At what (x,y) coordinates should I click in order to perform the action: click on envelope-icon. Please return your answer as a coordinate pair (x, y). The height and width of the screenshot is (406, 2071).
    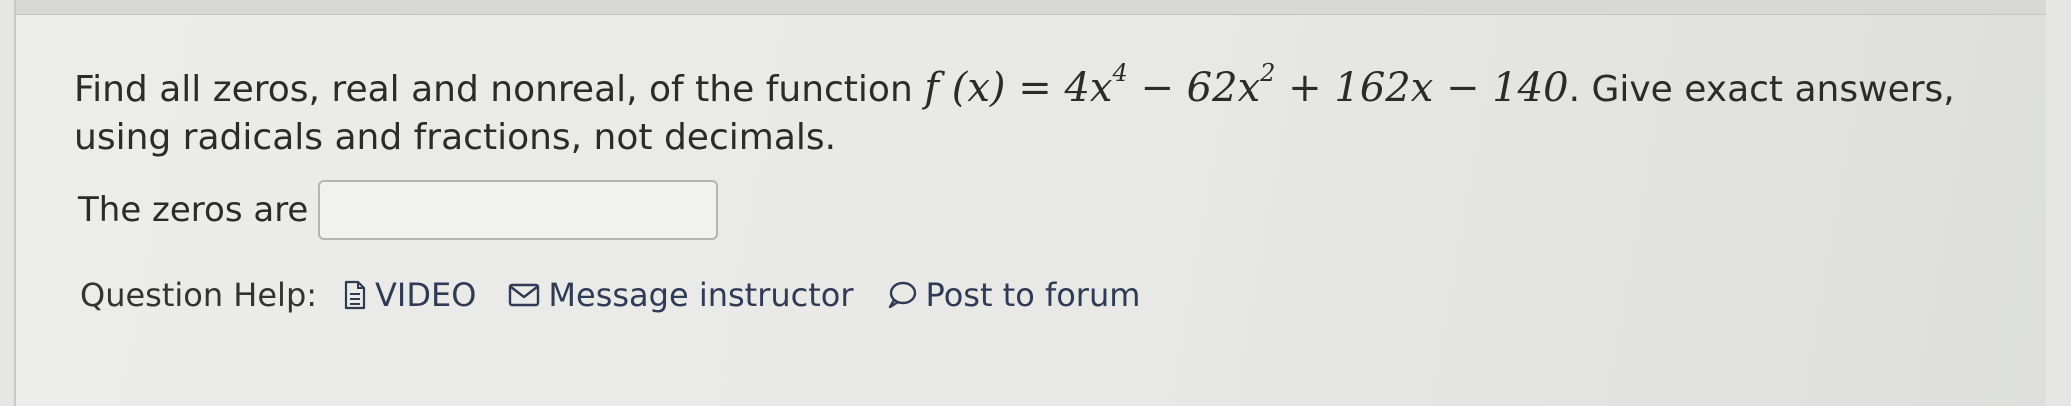
    Looking at the image, I should click on (524, 295).